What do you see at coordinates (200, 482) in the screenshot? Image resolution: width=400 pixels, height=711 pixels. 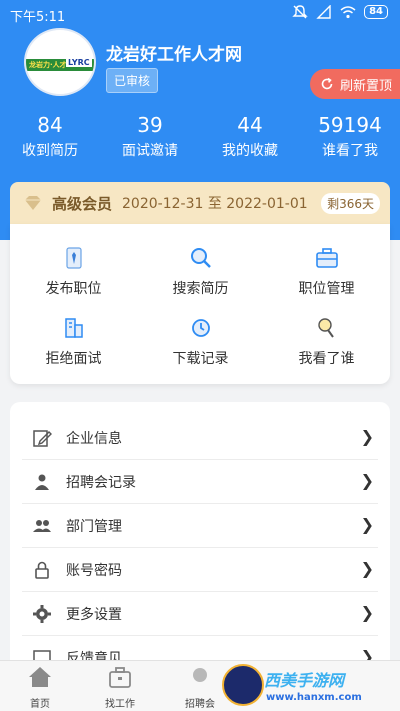 I see `menu-item-job-fair-records: 招聘会记录 ❯` at bounding box center [200, 482].